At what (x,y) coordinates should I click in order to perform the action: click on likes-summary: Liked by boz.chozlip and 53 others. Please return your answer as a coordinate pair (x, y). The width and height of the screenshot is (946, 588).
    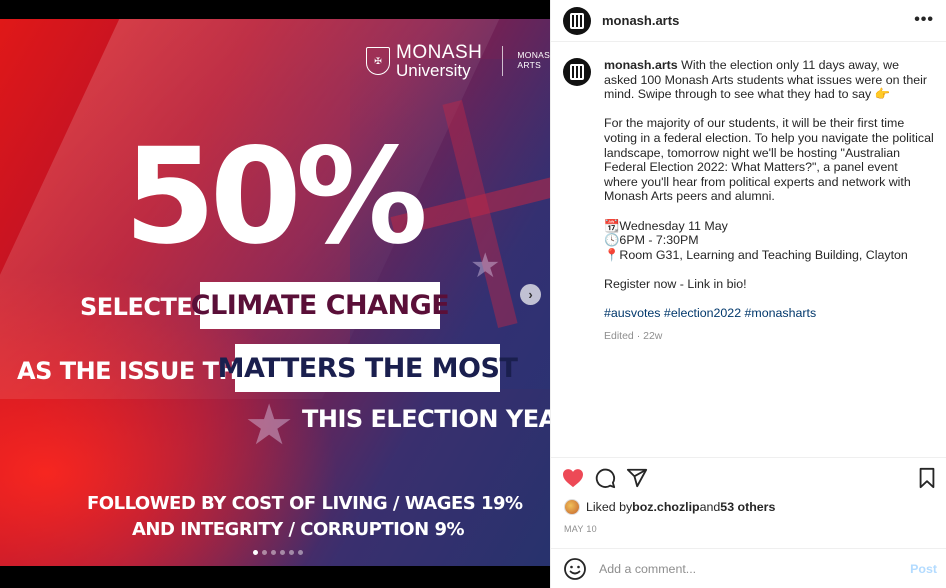
    Looking at the image, I should click on (669, 507).